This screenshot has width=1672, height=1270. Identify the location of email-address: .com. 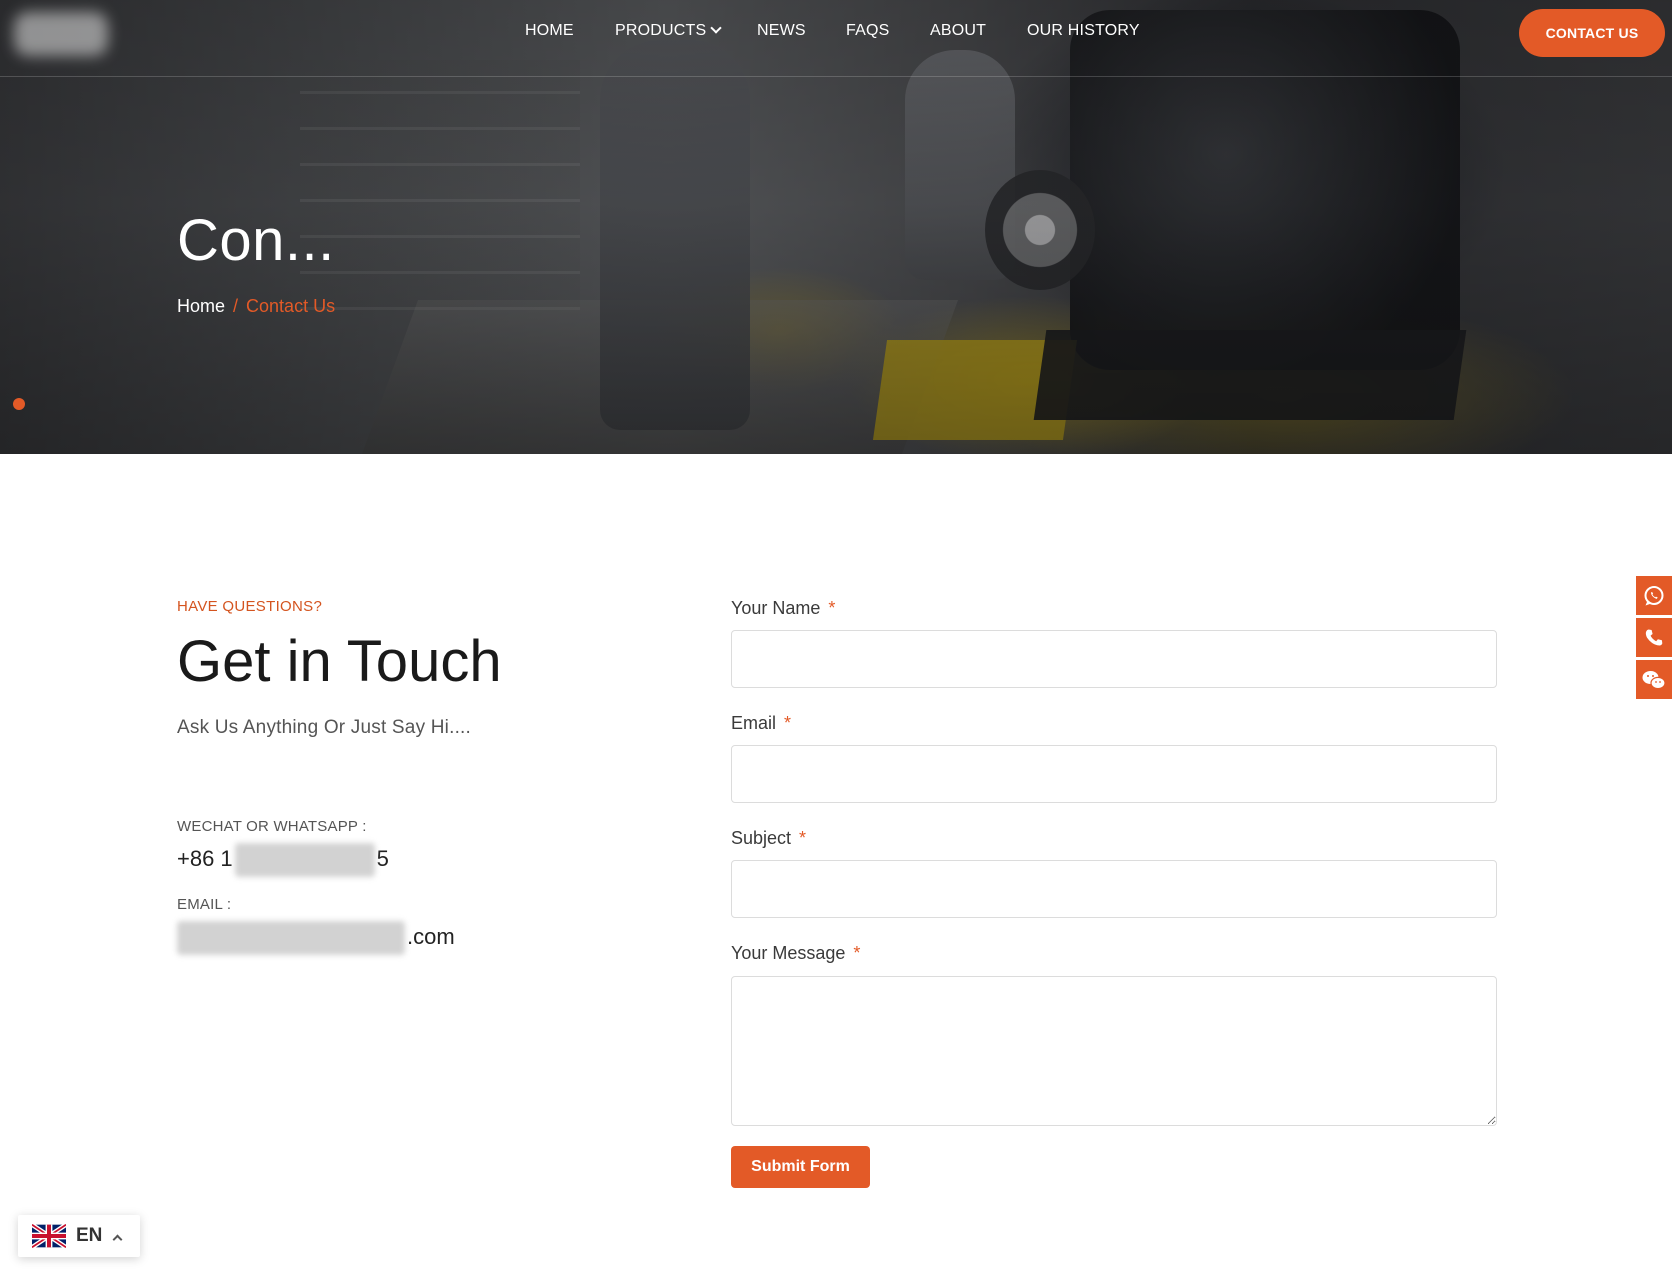
(316, 938).